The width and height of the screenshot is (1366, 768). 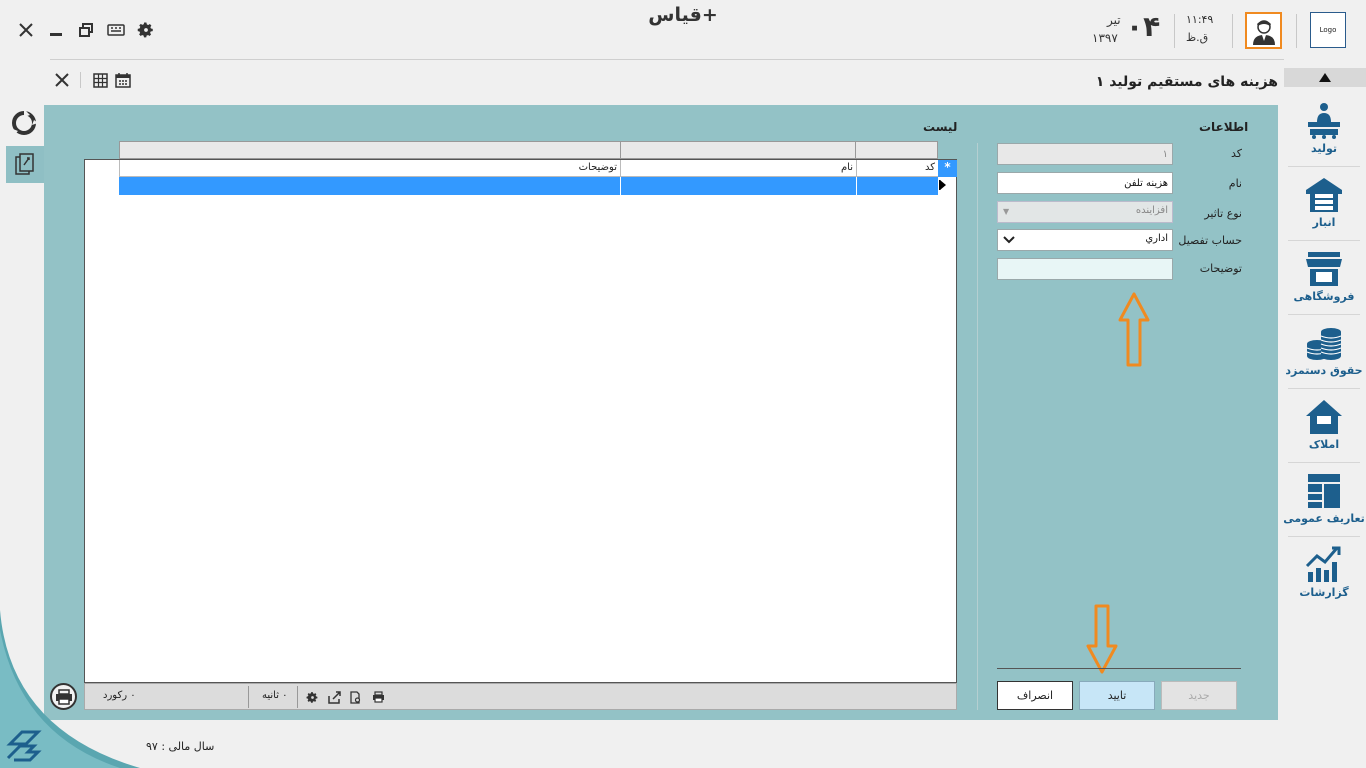 What do you see at coordinates (1324, 491) in the screenshot?
I see `layout-icon` at bounding box center [1324, 491].